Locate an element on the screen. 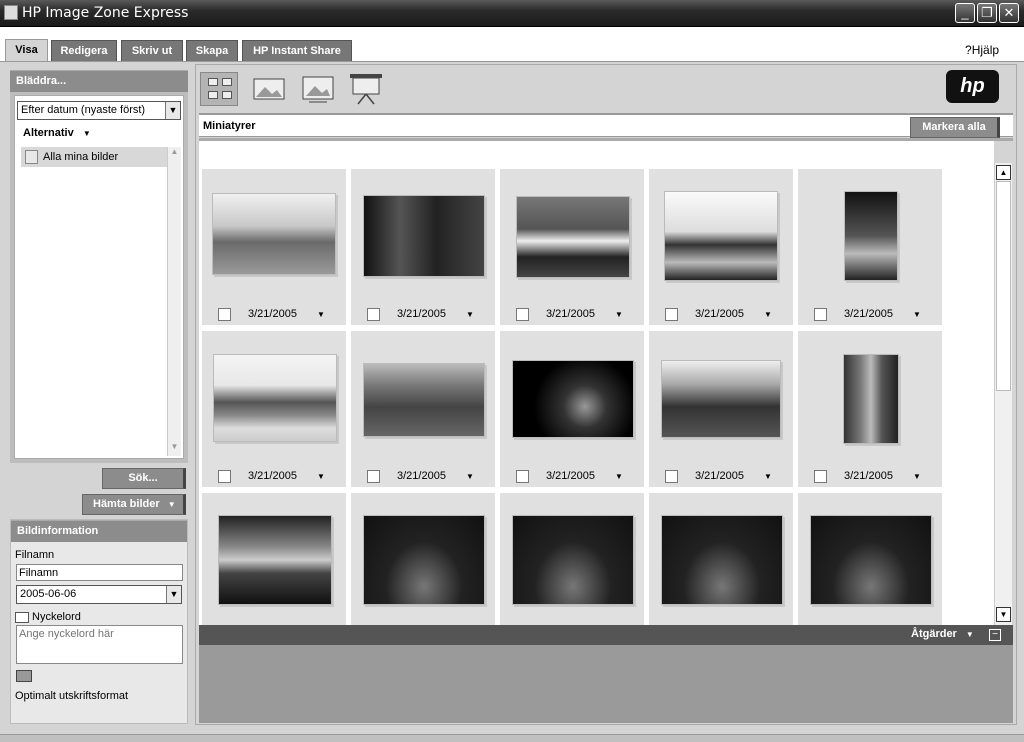  tab-divider is located at coordinates (512, 61).